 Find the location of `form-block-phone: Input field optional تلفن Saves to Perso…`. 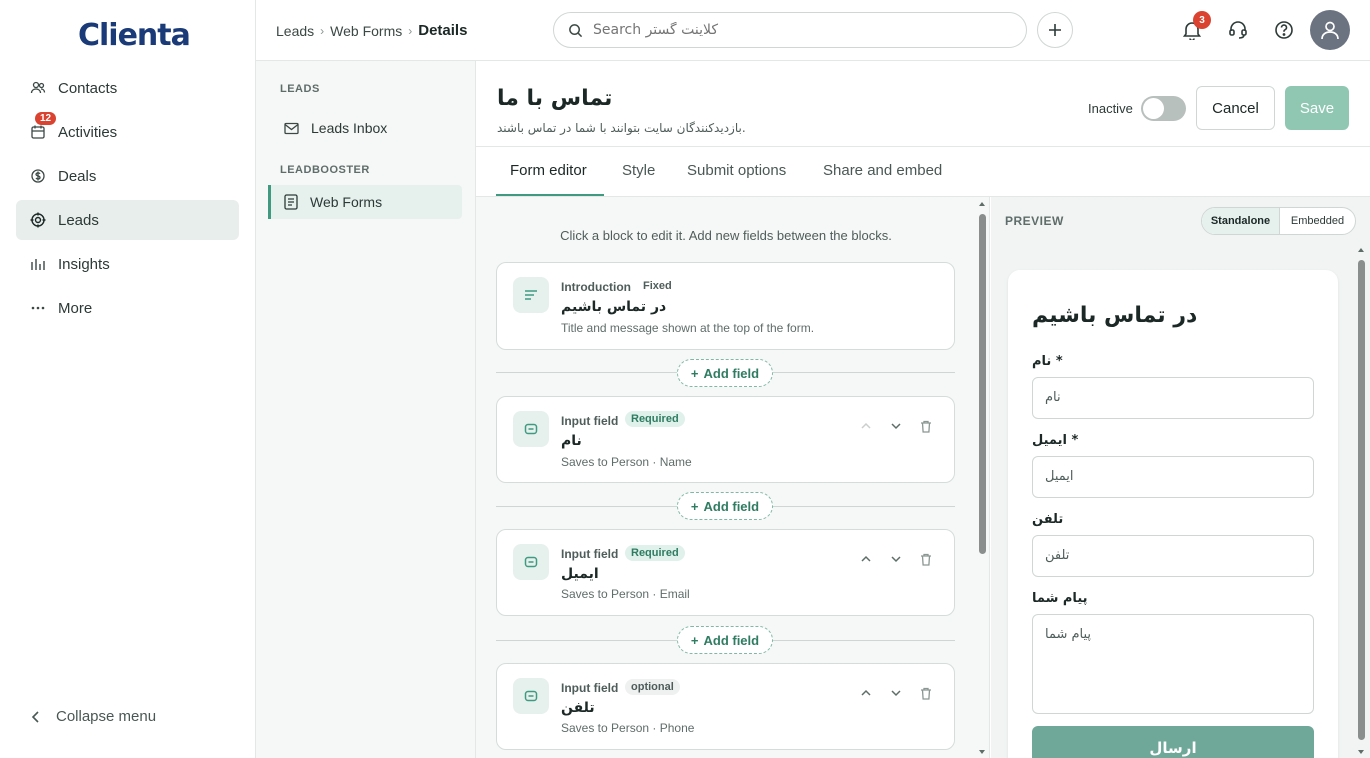

form-block-phone: Input field optional تلفن Saves to Perso… is located at coordinates (725, 706).